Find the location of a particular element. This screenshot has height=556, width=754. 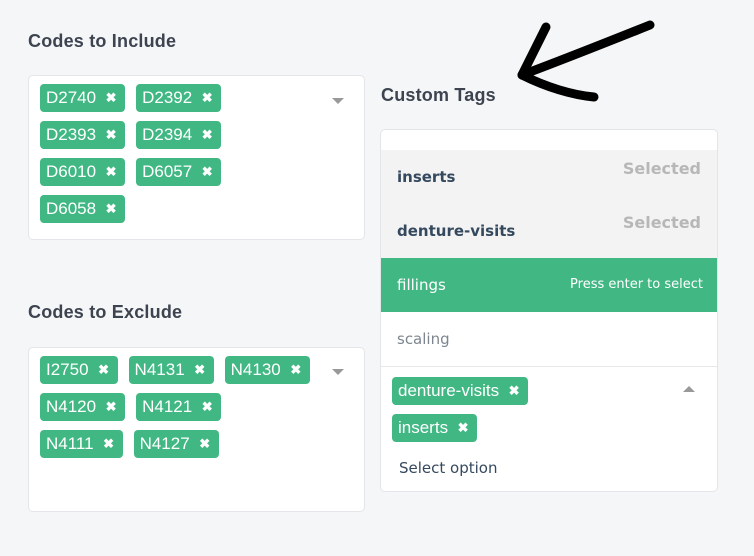

include-tag-label: D6058 is located at coordinates (71, 208).